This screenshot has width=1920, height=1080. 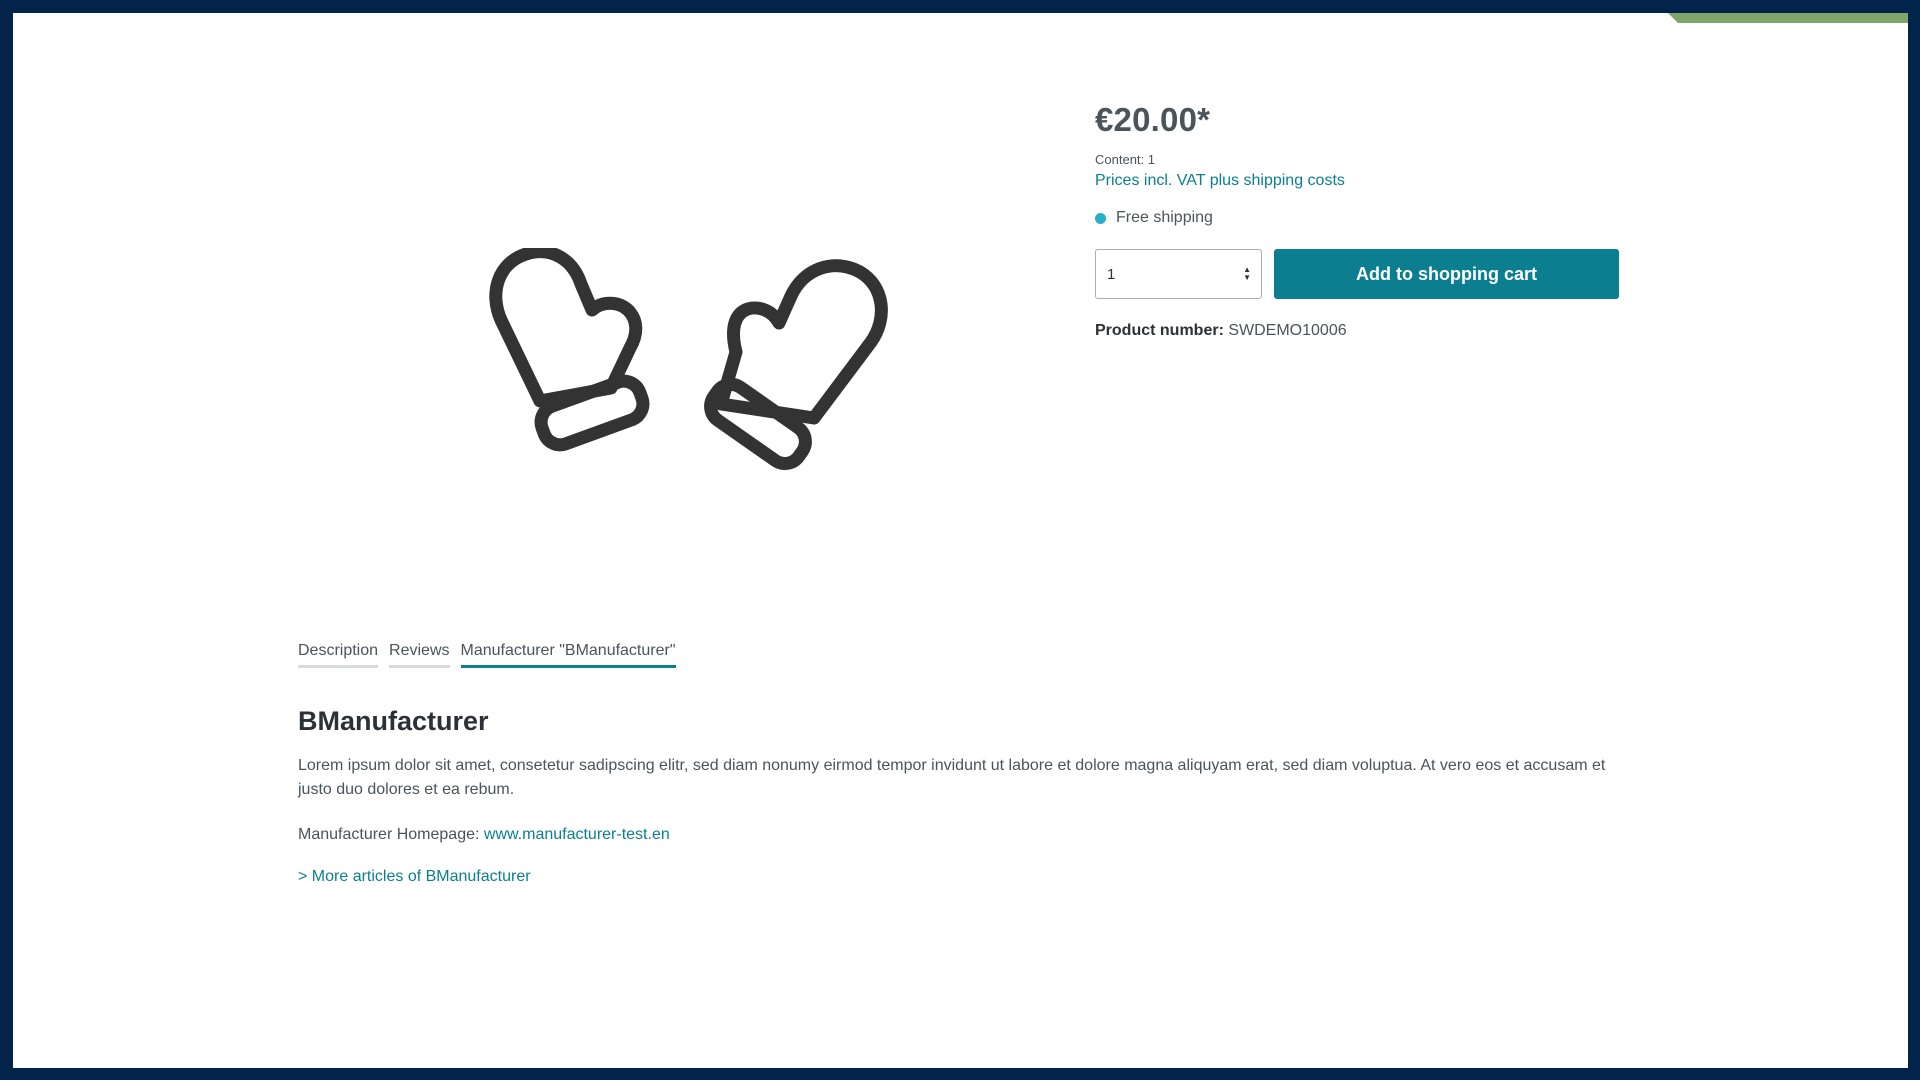 I want to click on tab-reviews: Reviews, so click(x=419, y=655).